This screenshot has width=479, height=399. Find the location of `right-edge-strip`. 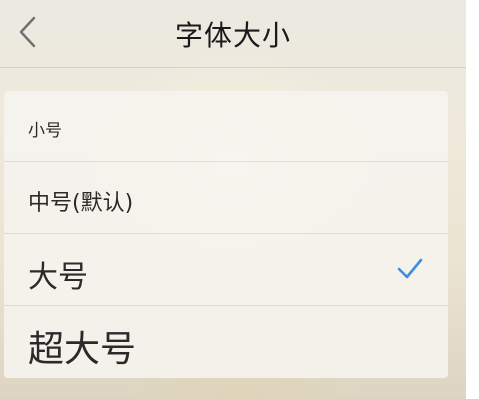

right-edge-strip is located at coordinates (472, 199).